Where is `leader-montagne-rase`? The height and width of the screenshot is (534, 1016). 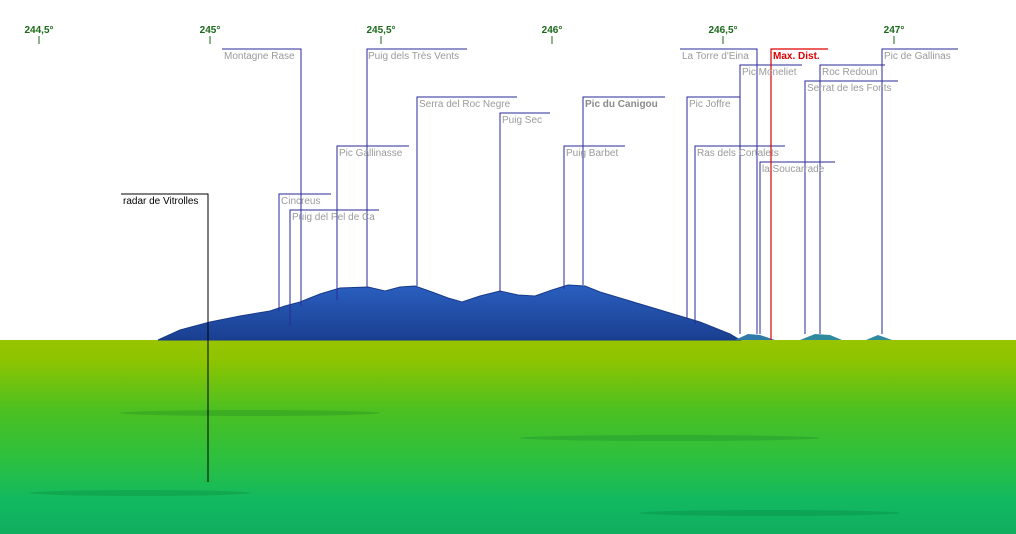
leader-montagne-rase is located at coordinates (262, 177).